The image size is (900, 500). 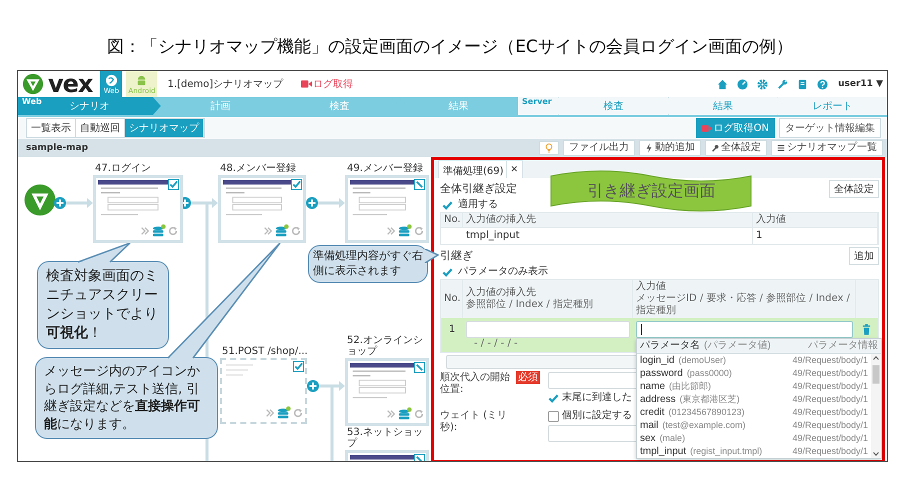 I want to click on list-header: (パラメータ値), so click(x=738, y=346).